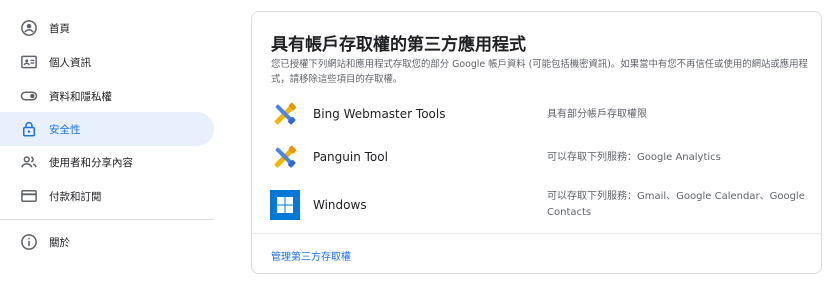 This screenshot has height=283, width=830. What do you see at coordinates (65, 129) in the screenshot?
I see `sidebar-item-label: 安全性` at bounding box center [65, 129].